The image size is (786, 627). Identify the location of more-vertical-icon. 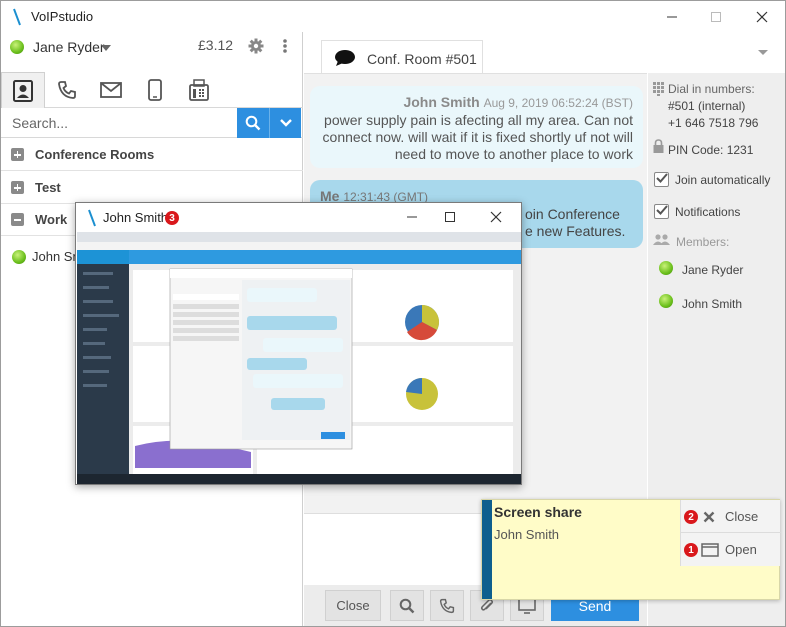
(285, 46).